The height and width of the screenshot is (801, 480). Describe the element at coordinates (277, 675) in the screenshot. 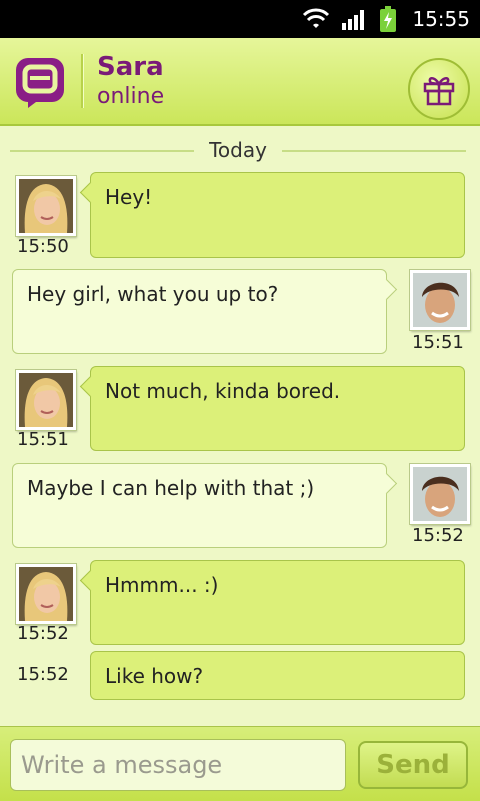

I see `message-bubble-incoming: Like how?` at that location.